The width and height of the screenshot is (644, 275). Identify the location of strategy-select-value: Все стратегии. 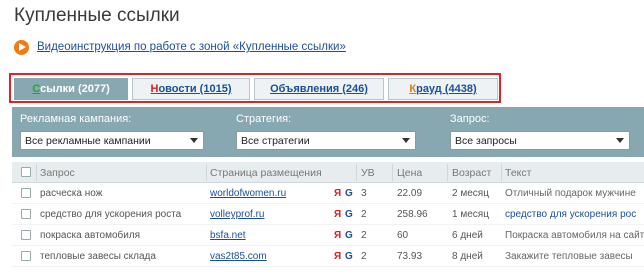
(275, 140).